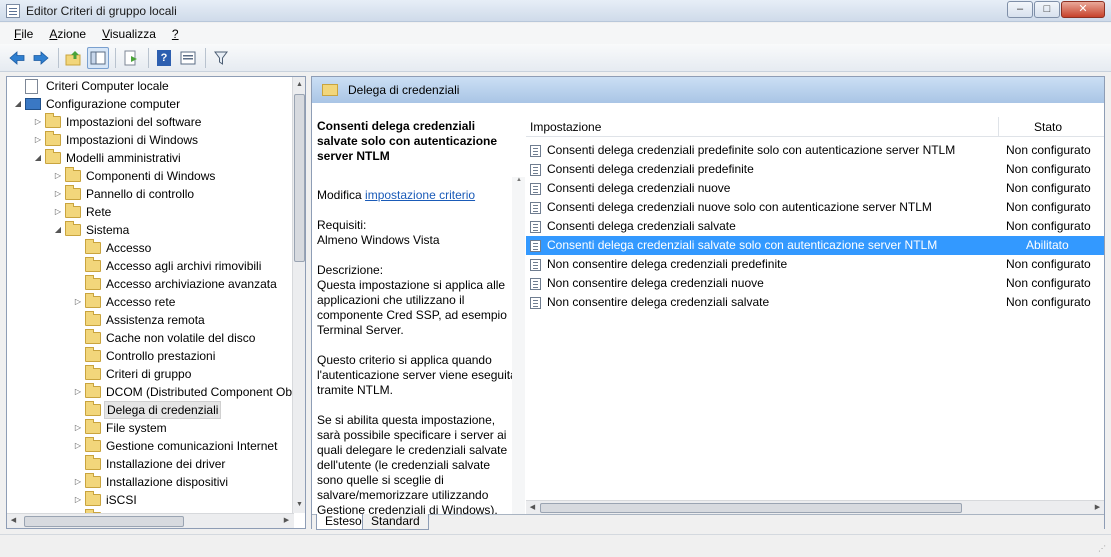  What do you see at coordinates (404, 90) in the screenshot?
I see `details-title: Delega di credenziali` at bounding box center [404, 90].